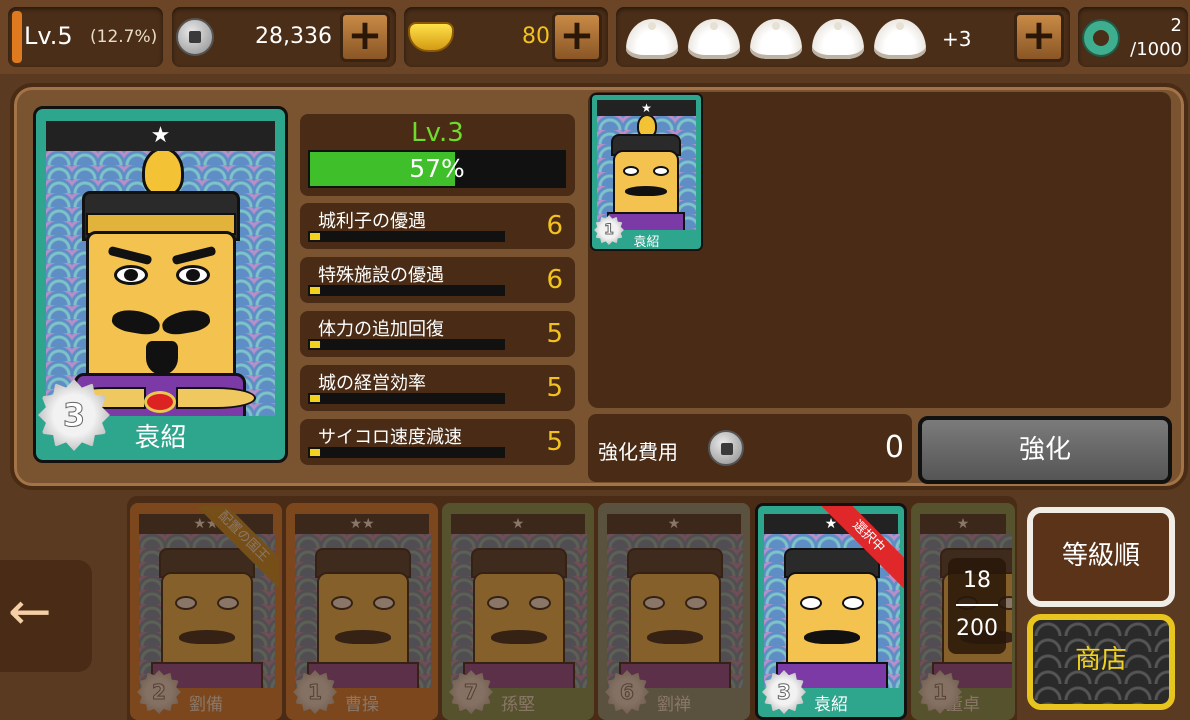 This screenshot has width=1190, height=720. I want to click on counter-divider, so click(977, 605).